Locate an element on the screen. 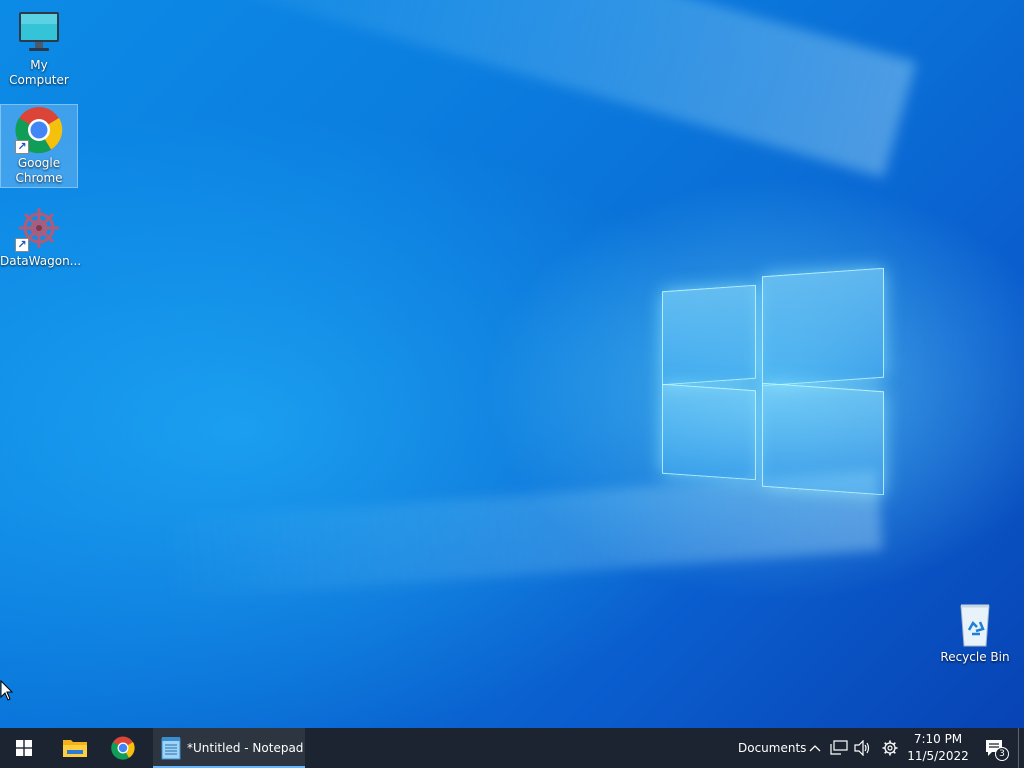 This screenshot has height=768, width=1024. taskbar-file-explorer-button is located at coordinates (75, 748).